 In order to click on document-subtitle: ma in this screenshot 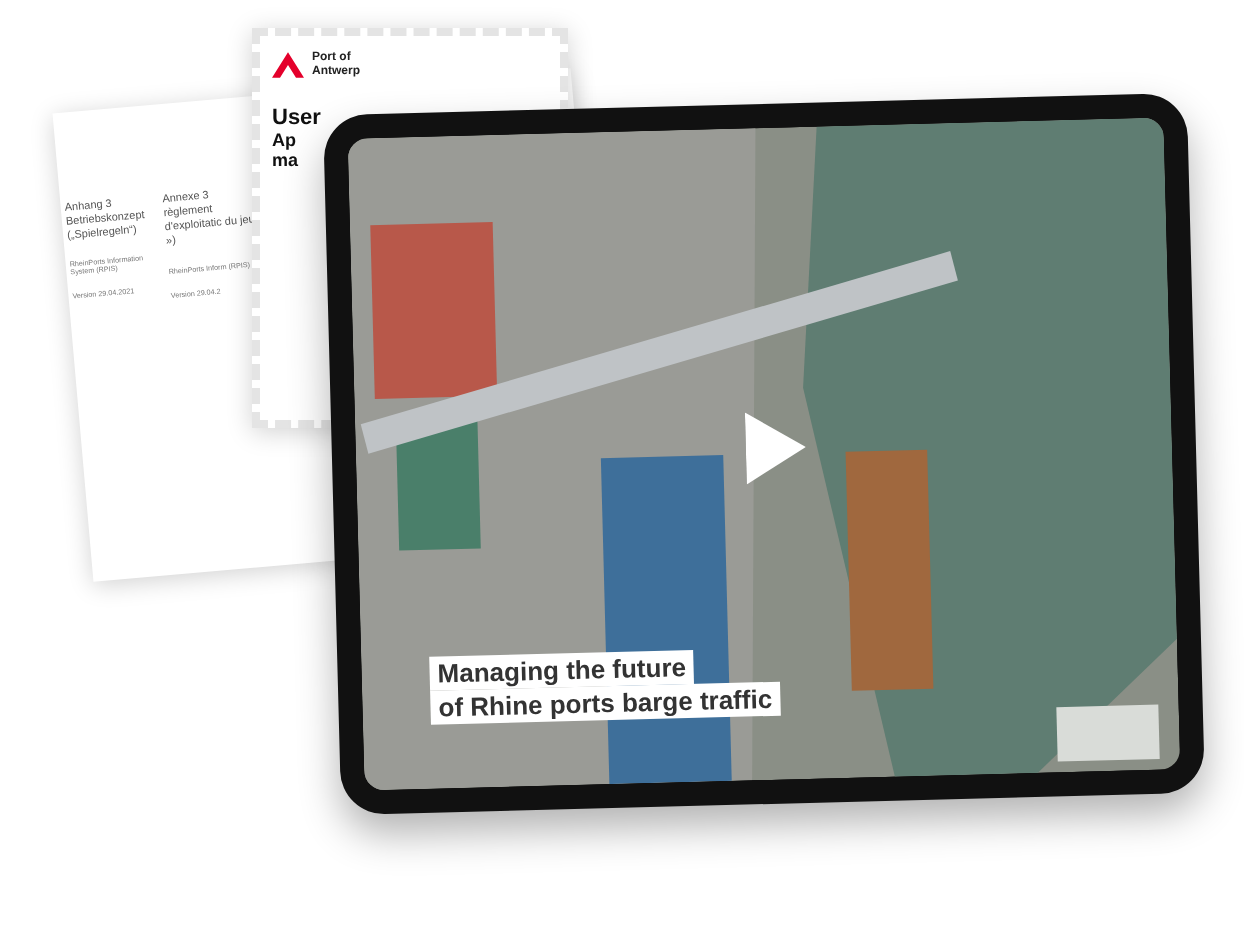, I will do `click(286, 160)`.